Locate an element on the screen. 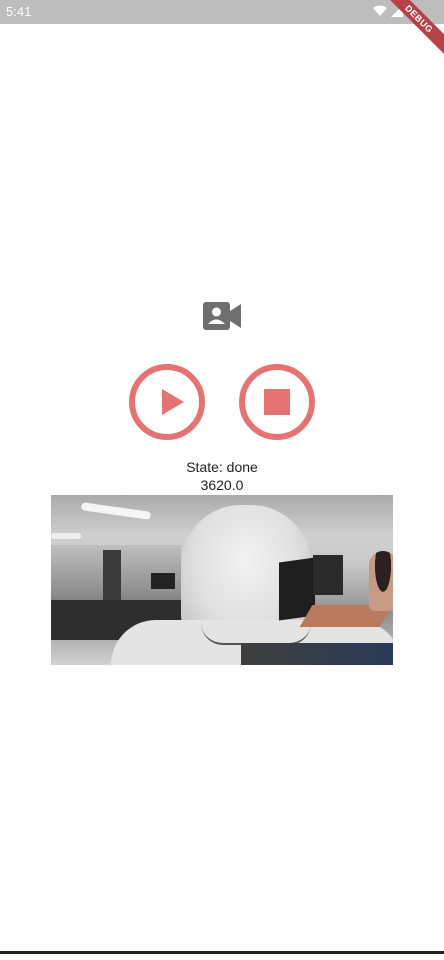  play-button is located at coordinates (167, 402).